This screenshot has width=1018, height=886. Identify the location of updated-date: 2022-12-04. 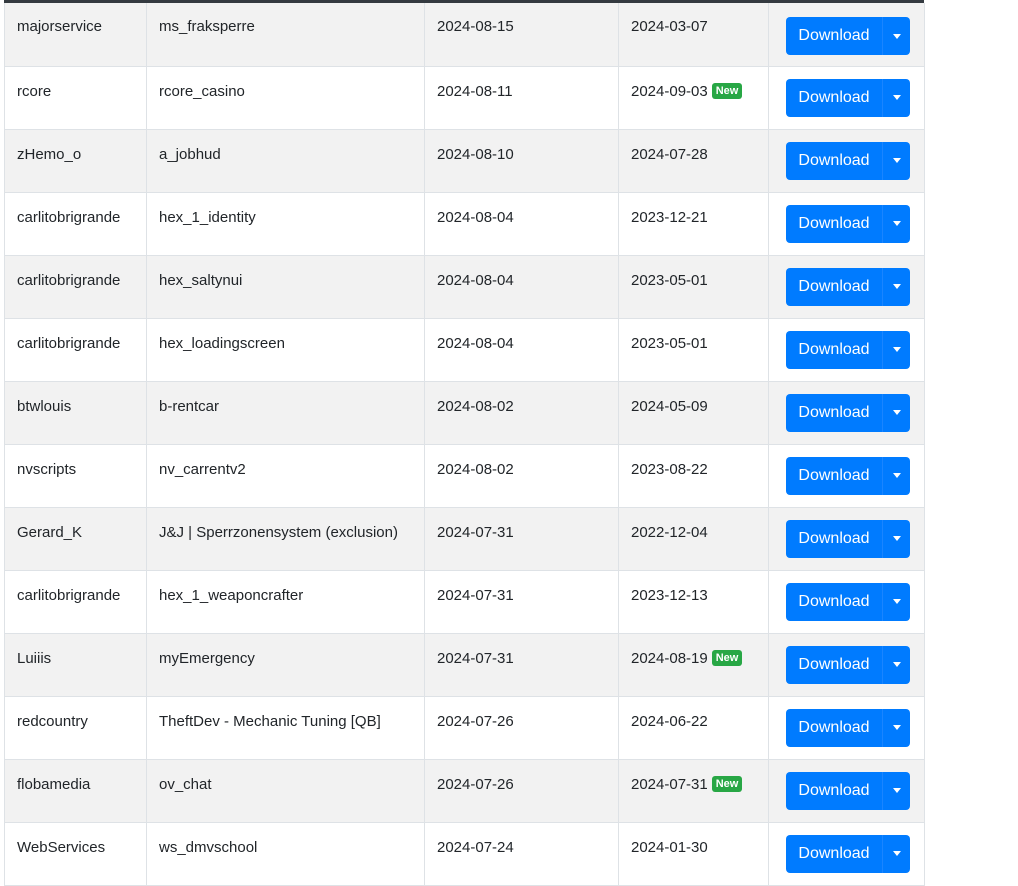
(669, 532).